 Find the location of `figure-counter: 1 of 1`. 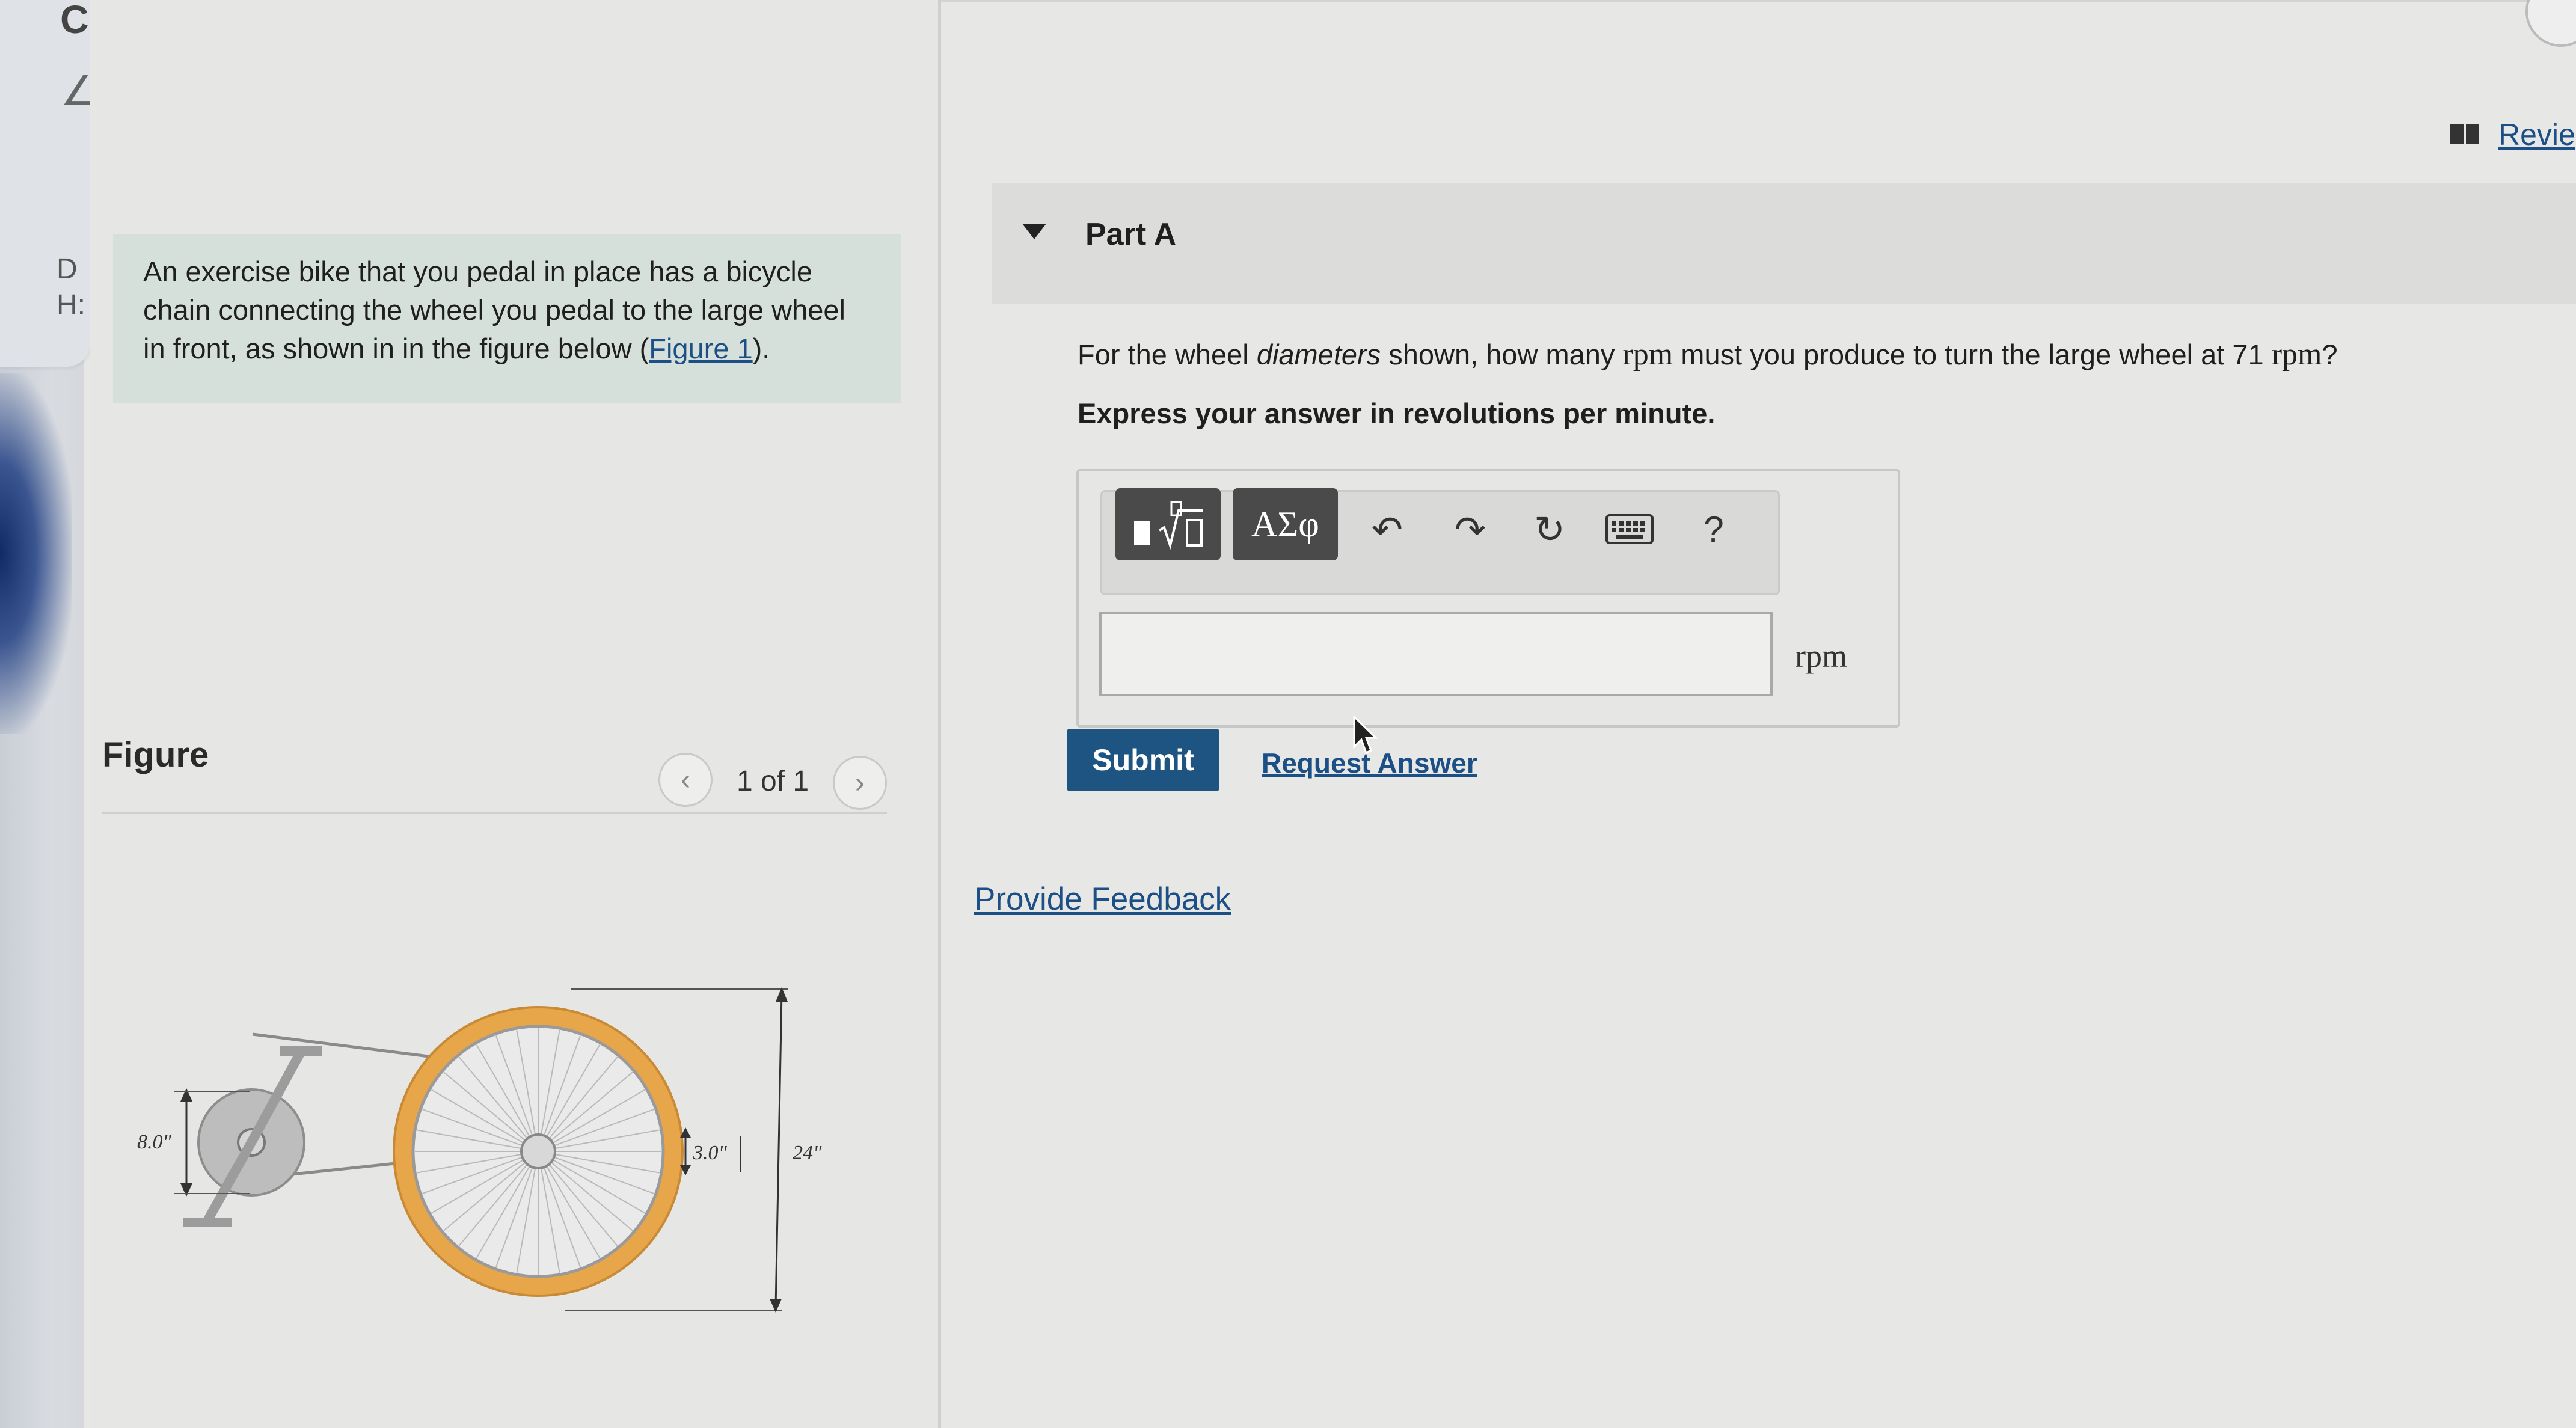

figure-counter: 1 of 1 is located at coordinates (773, 781).